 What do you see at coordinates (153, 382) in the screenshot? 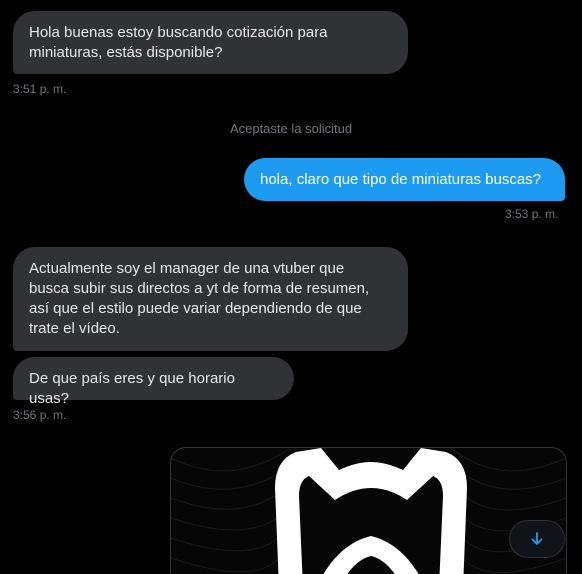
I see `message-bubble-incoming: De que país eres y que horario usas?` at bounding box center [153, 382].